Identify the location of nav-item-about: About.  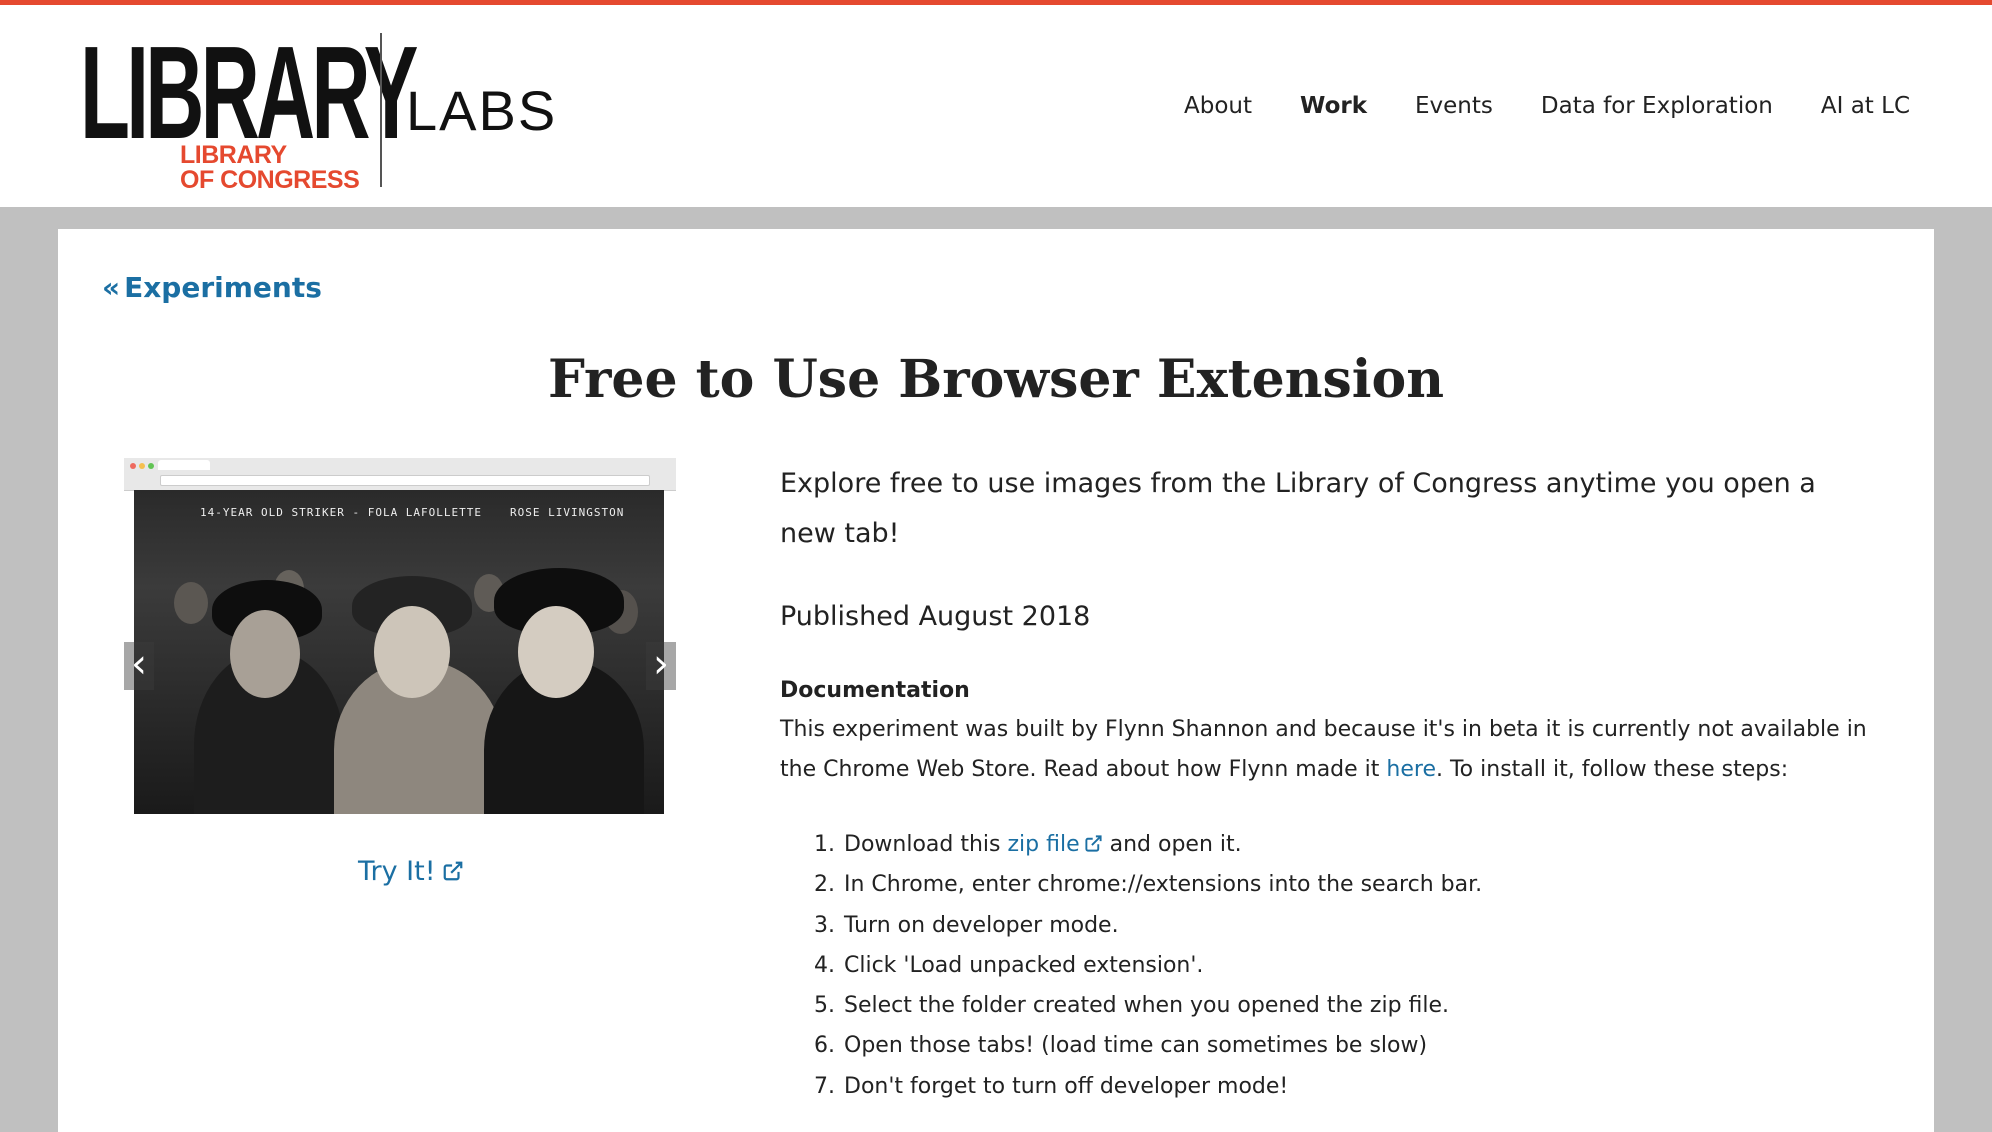
(1218, 106).